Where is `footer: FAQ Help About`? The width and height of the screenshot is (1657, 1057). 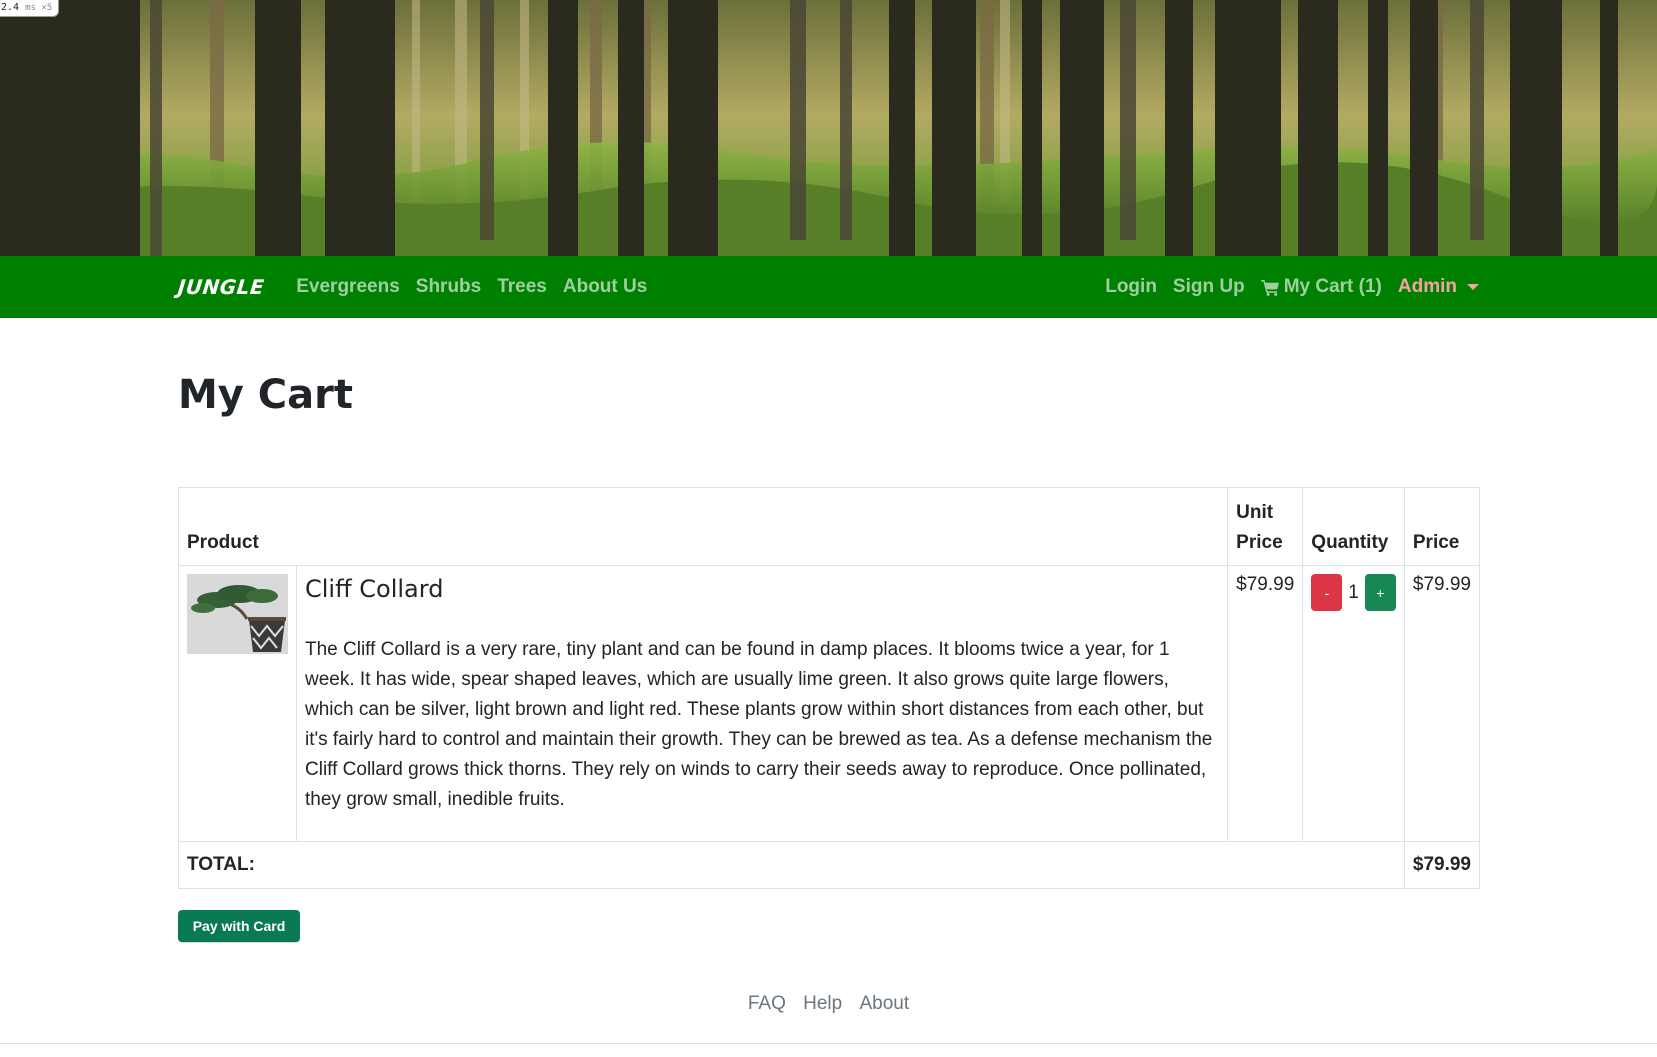 footer: FAQ Help About is located at coordinates (828, 1004).